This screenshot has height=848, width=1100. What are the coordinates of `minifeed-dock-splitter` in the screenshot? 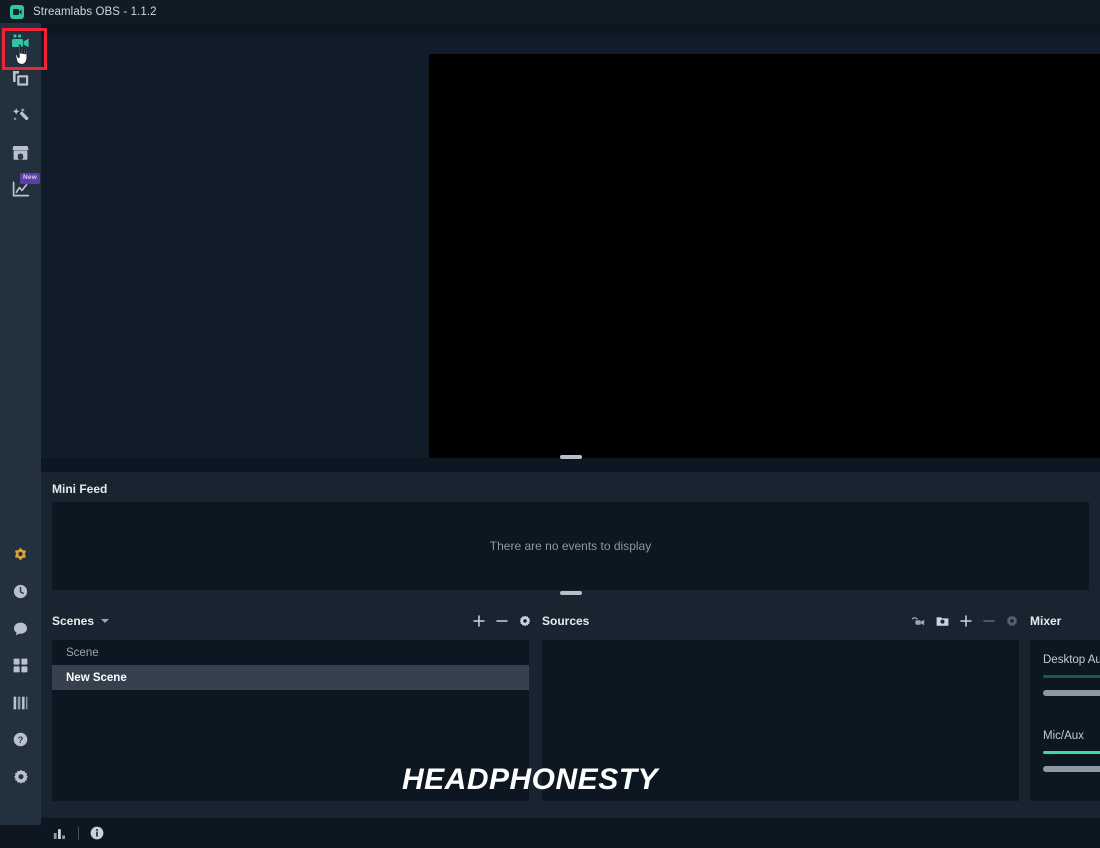 It's located at (570, 593).